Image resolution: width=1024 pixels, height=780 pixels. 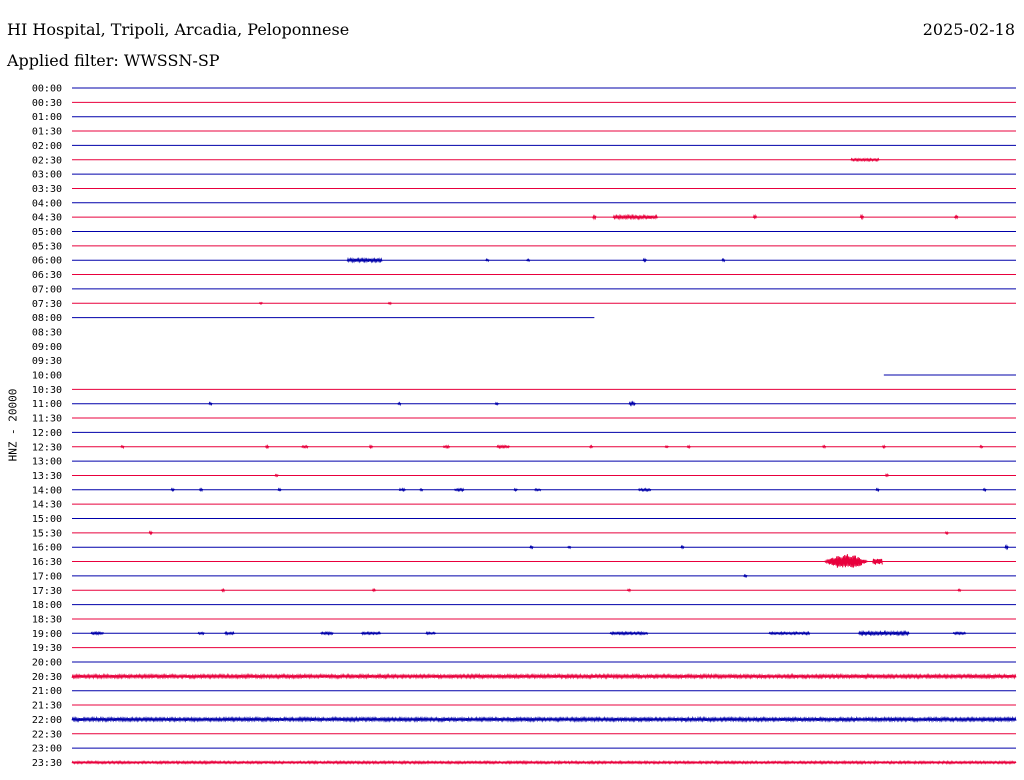 I want to click on time-tick-label: 08:30, so click(x=47, y=332).